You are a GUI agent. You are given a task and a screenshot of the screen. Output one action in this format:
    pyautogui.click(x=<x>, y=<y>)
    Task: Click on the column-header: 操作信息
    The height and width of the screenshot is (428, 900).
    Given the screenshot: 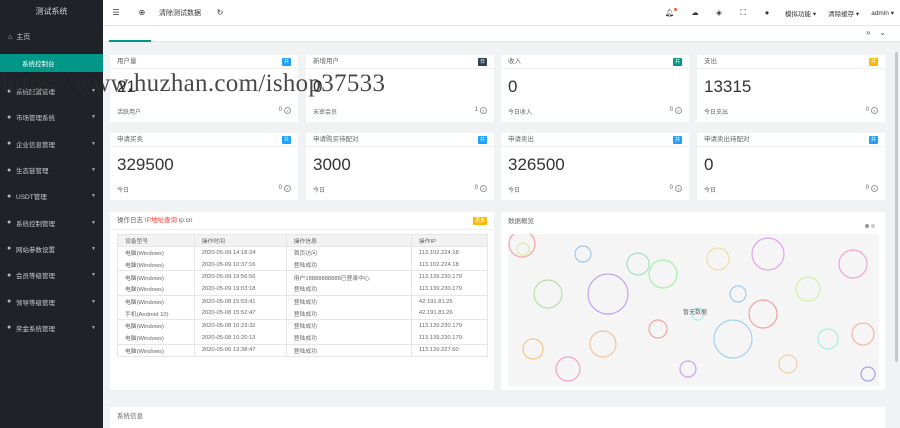 What is the action you would take?
    pyautogui.click(x=348, y=240)
    